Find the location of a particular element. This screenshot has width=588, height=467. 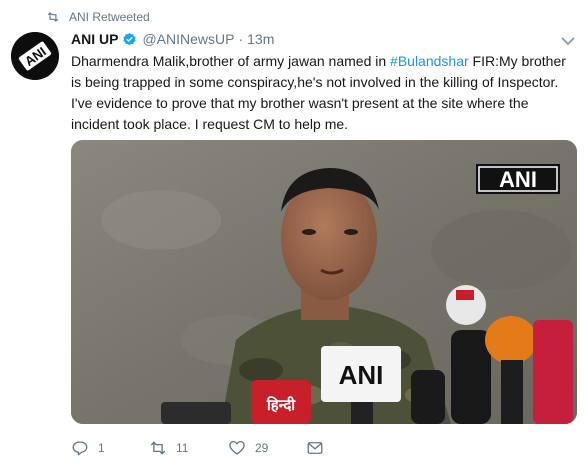

retweet-context: ANI Retweeted is located at coordinates (98, 17).